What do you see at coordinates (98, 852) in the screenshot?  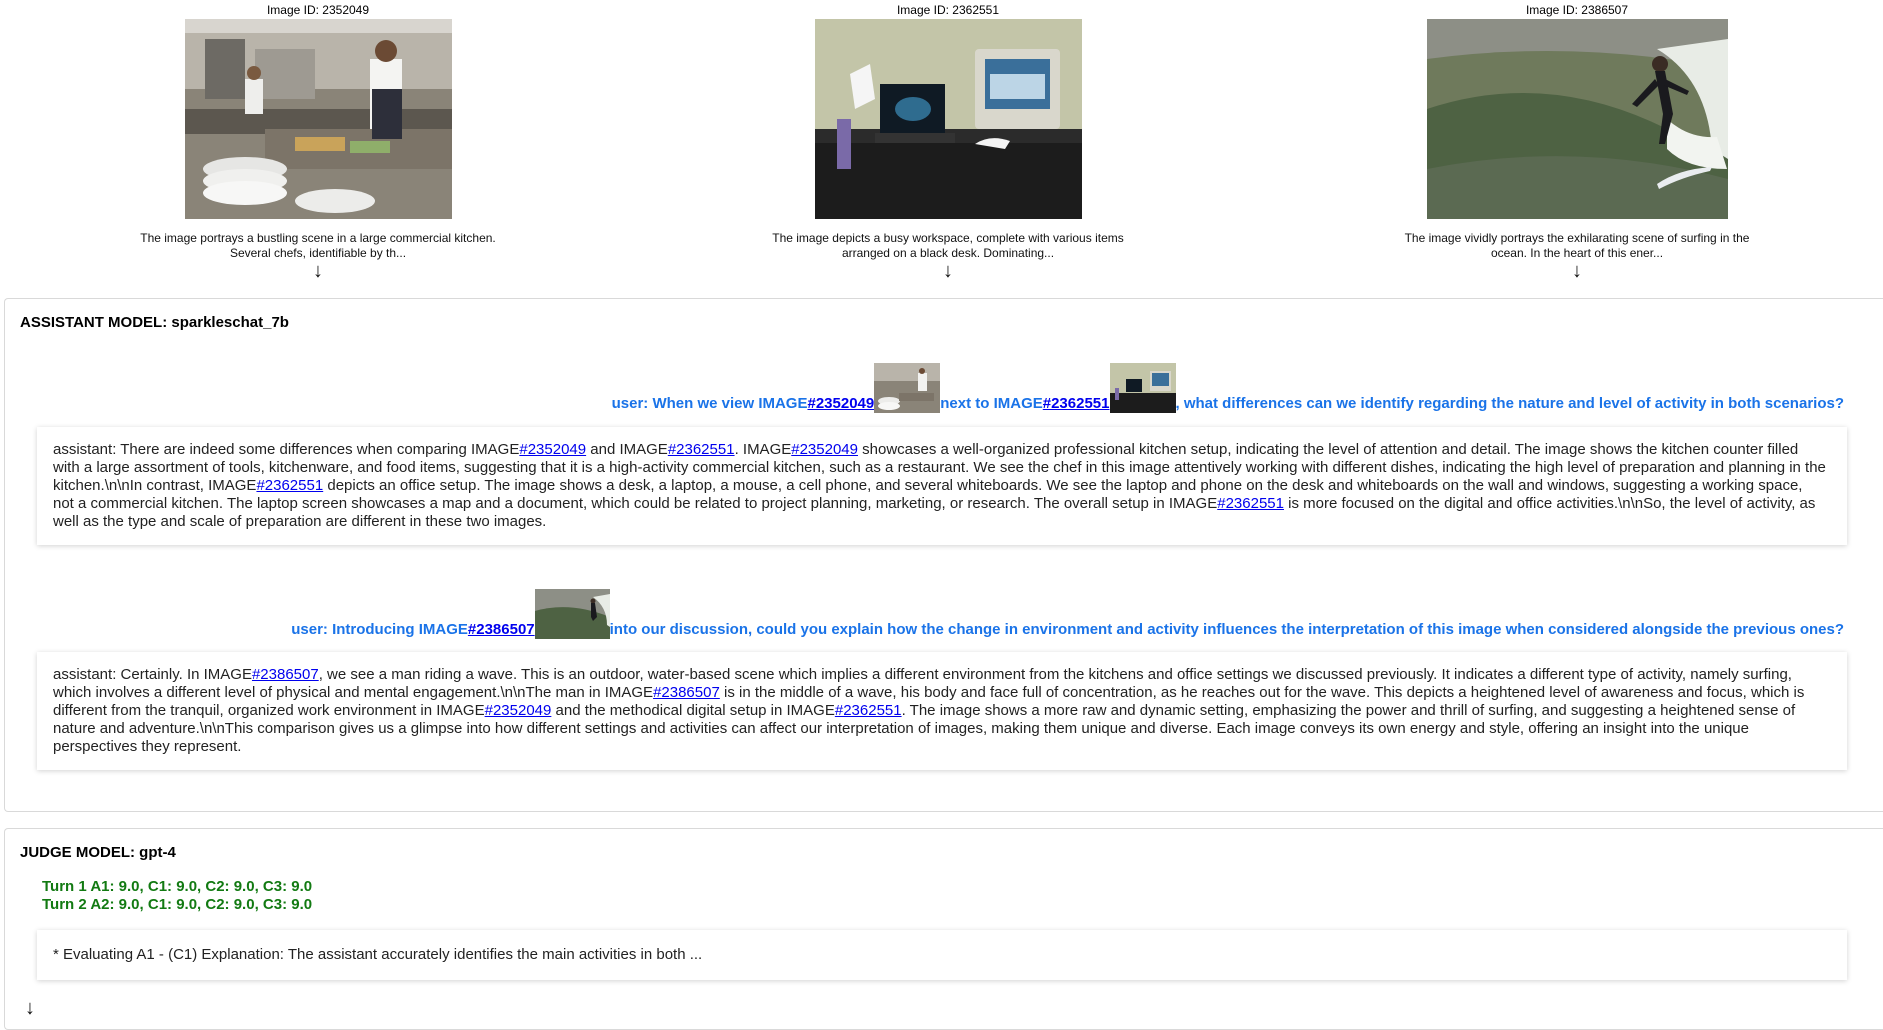 I see `judge-model-title: JUDGE MODEL: gpt-4` at bounding box center [98, 852].